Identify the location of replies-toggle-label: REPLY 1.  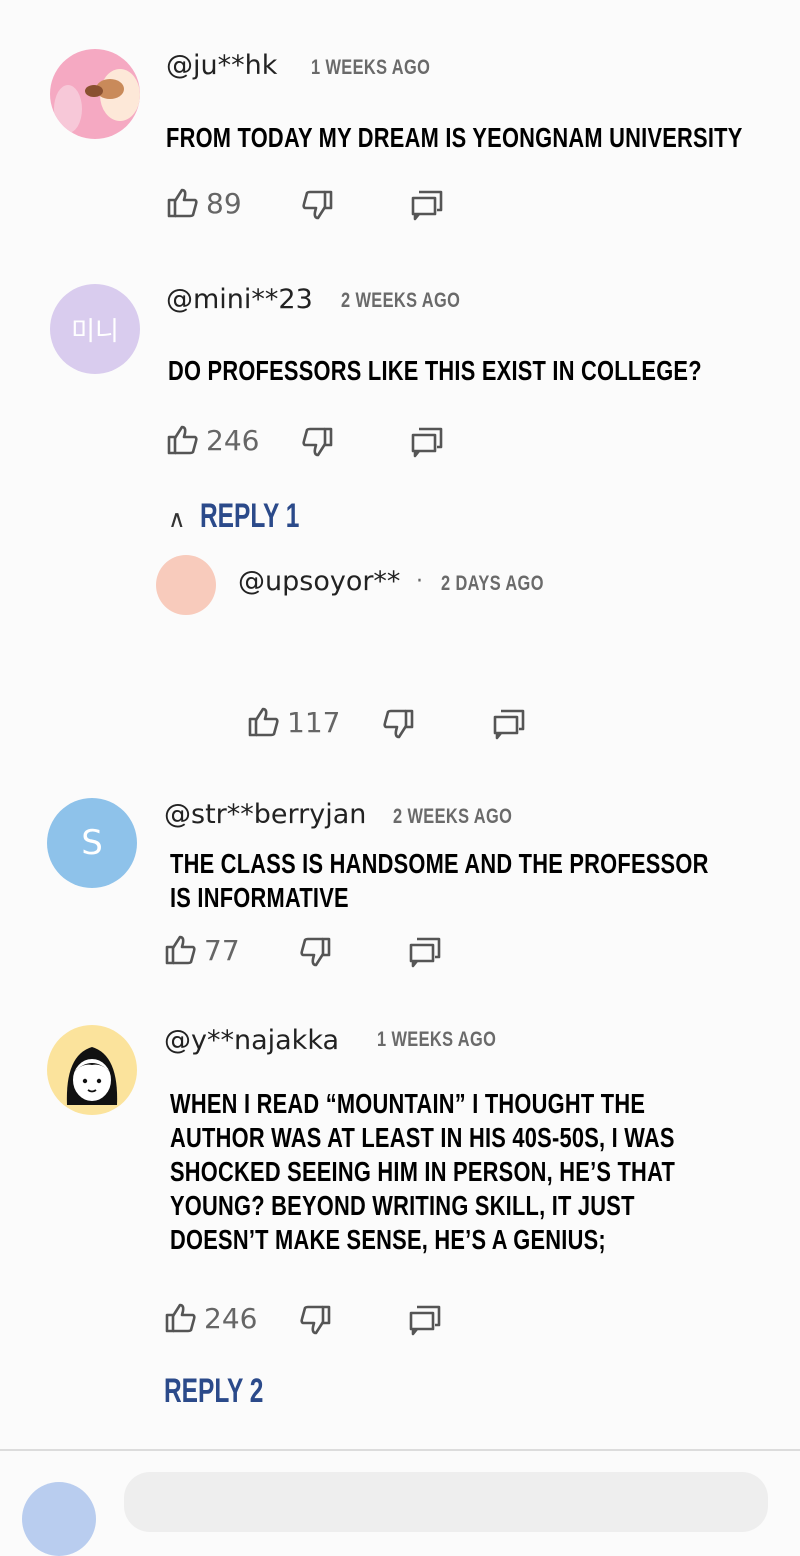
(250, 516).